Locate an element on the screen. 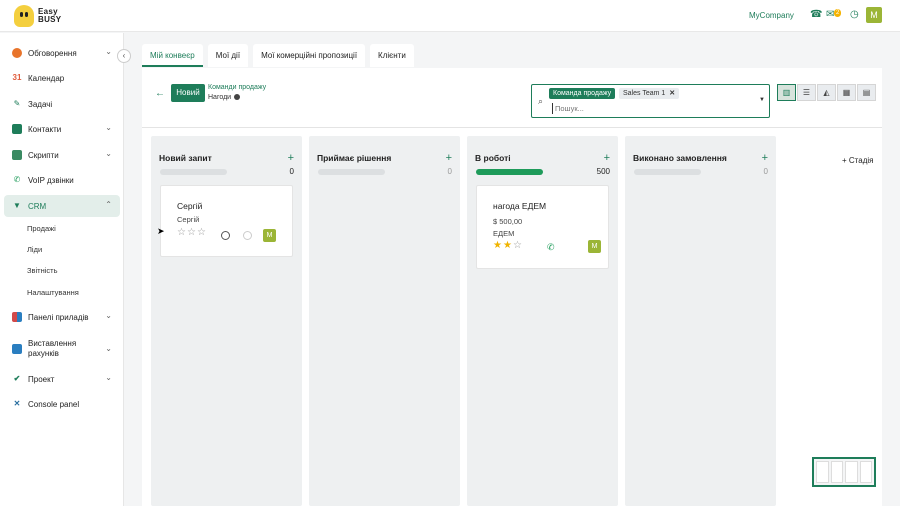  column-total: 0 is located at coordinates (765, 171).